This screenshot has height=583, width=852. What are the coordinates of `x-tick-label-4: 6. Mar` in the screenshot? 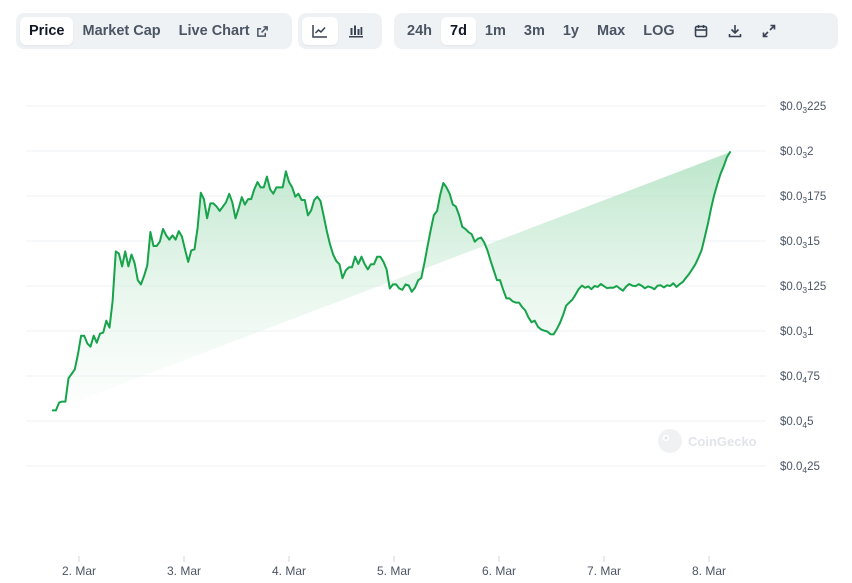 It's located at (499, 571).